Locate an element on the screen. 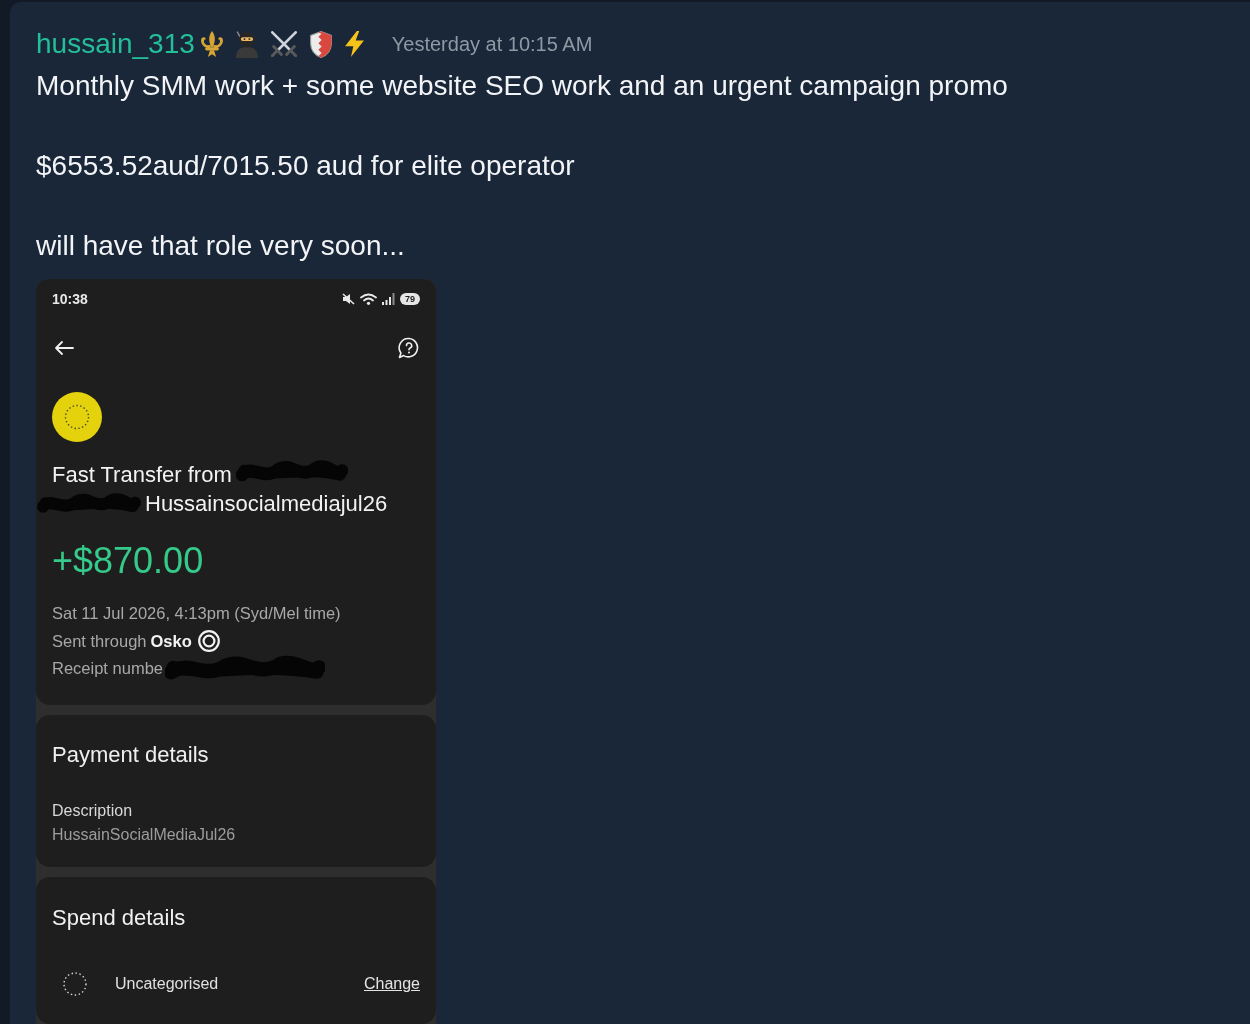  section-title: Payment details is located at coordinates (131, 754).